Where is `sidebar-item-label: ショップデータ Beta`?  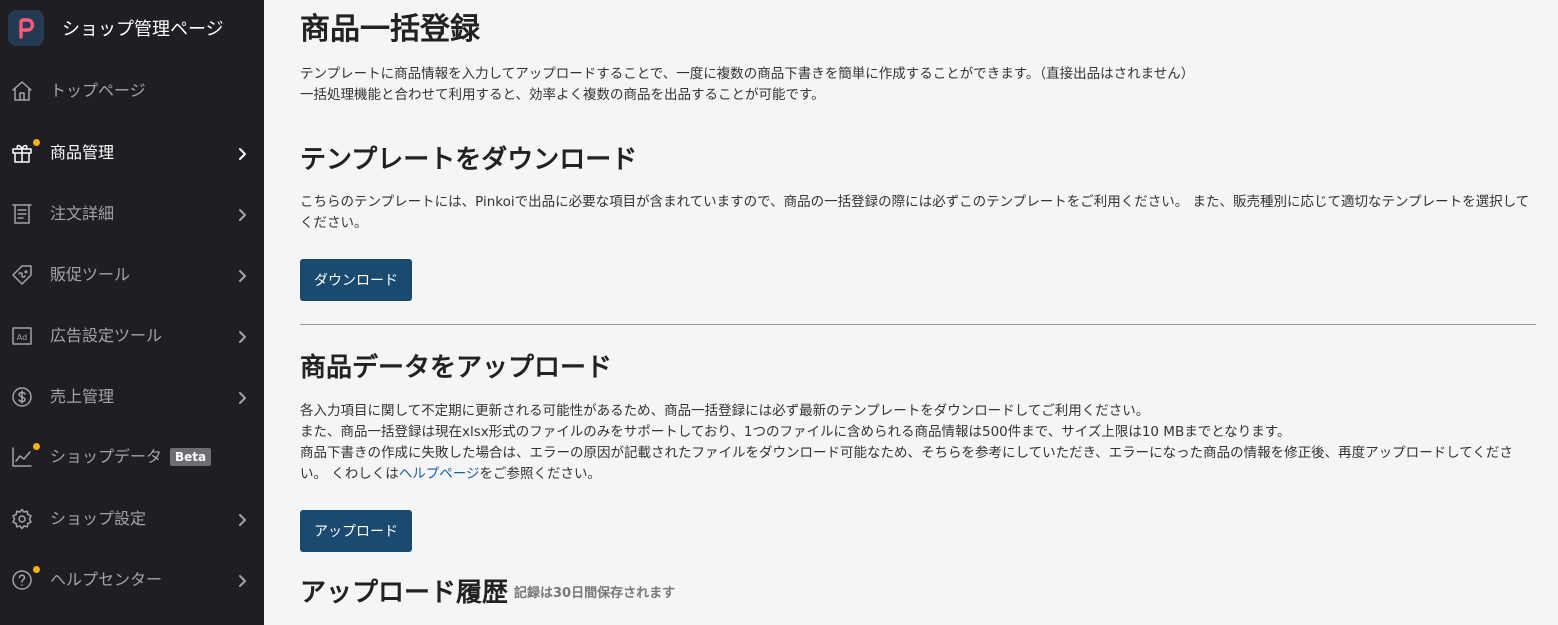
sidebar-item-label: ショップデータ Beta is located at coordinates (131, 457).